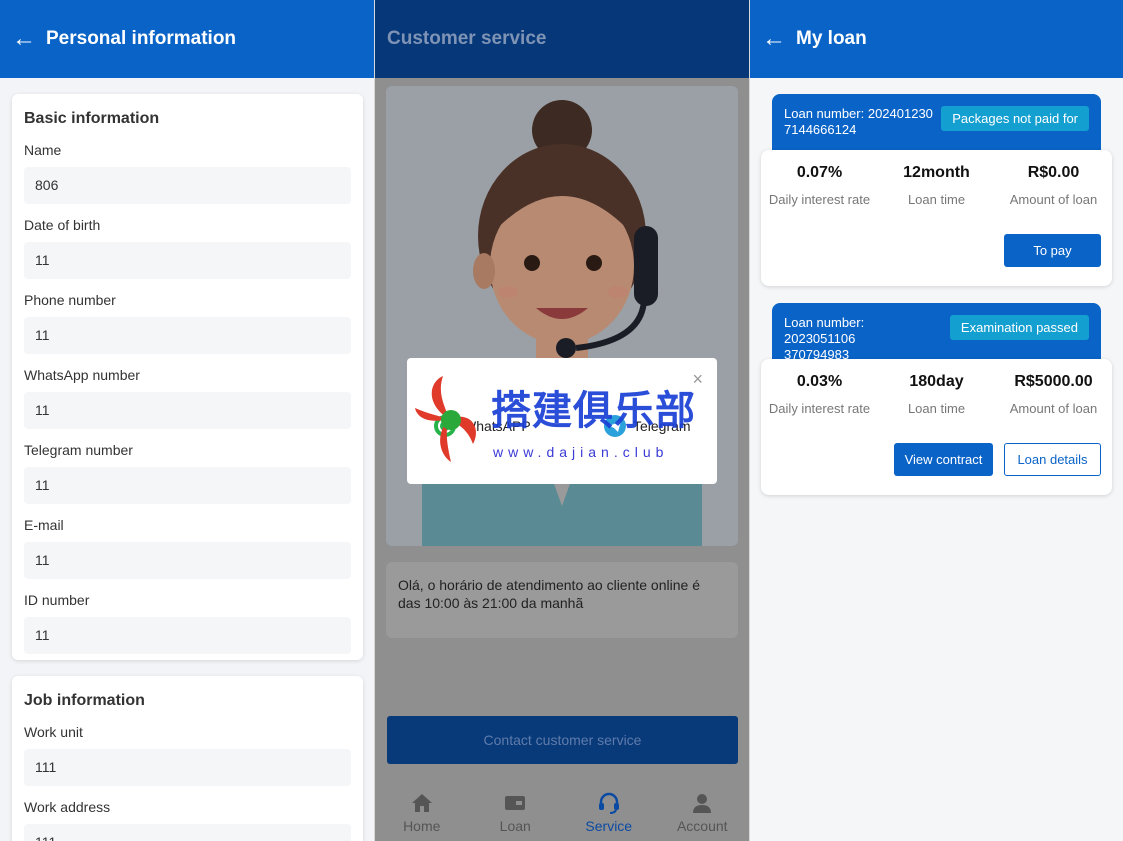 This screenshot has width=1123, height=841. What do you see at coordinates (44, 525) in the screenshot?
I see `email-label: E-mail` at bounding box center [44, 525].